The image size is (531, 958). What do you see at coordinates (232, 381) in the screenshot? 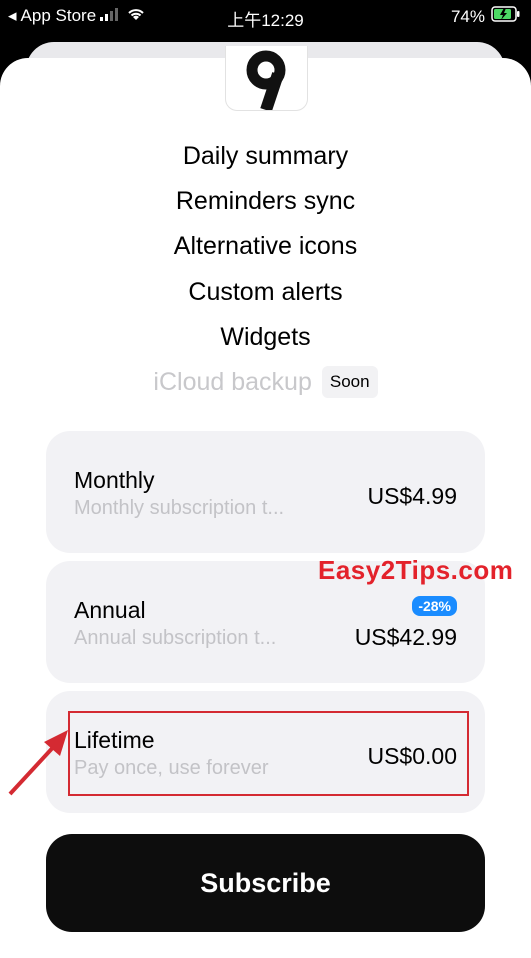
I see `icloud-backup-label: iCloud backup` at bounding box center [232, 381].